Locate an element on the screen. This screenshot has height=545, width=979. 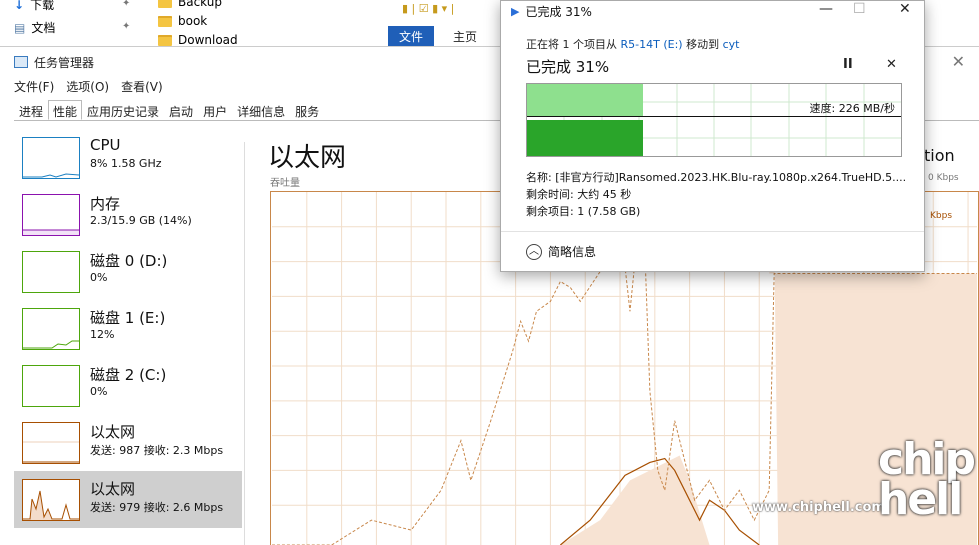
cancel-button: ✕ is located at coordinates (891, 64).